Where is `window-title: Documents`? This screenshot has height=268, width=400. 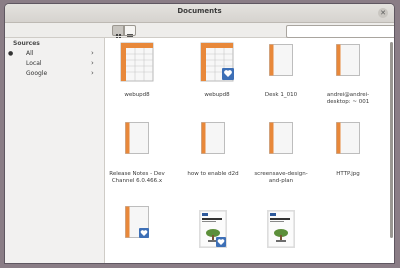 window-title: Documents is located at coordinates (199, 11).